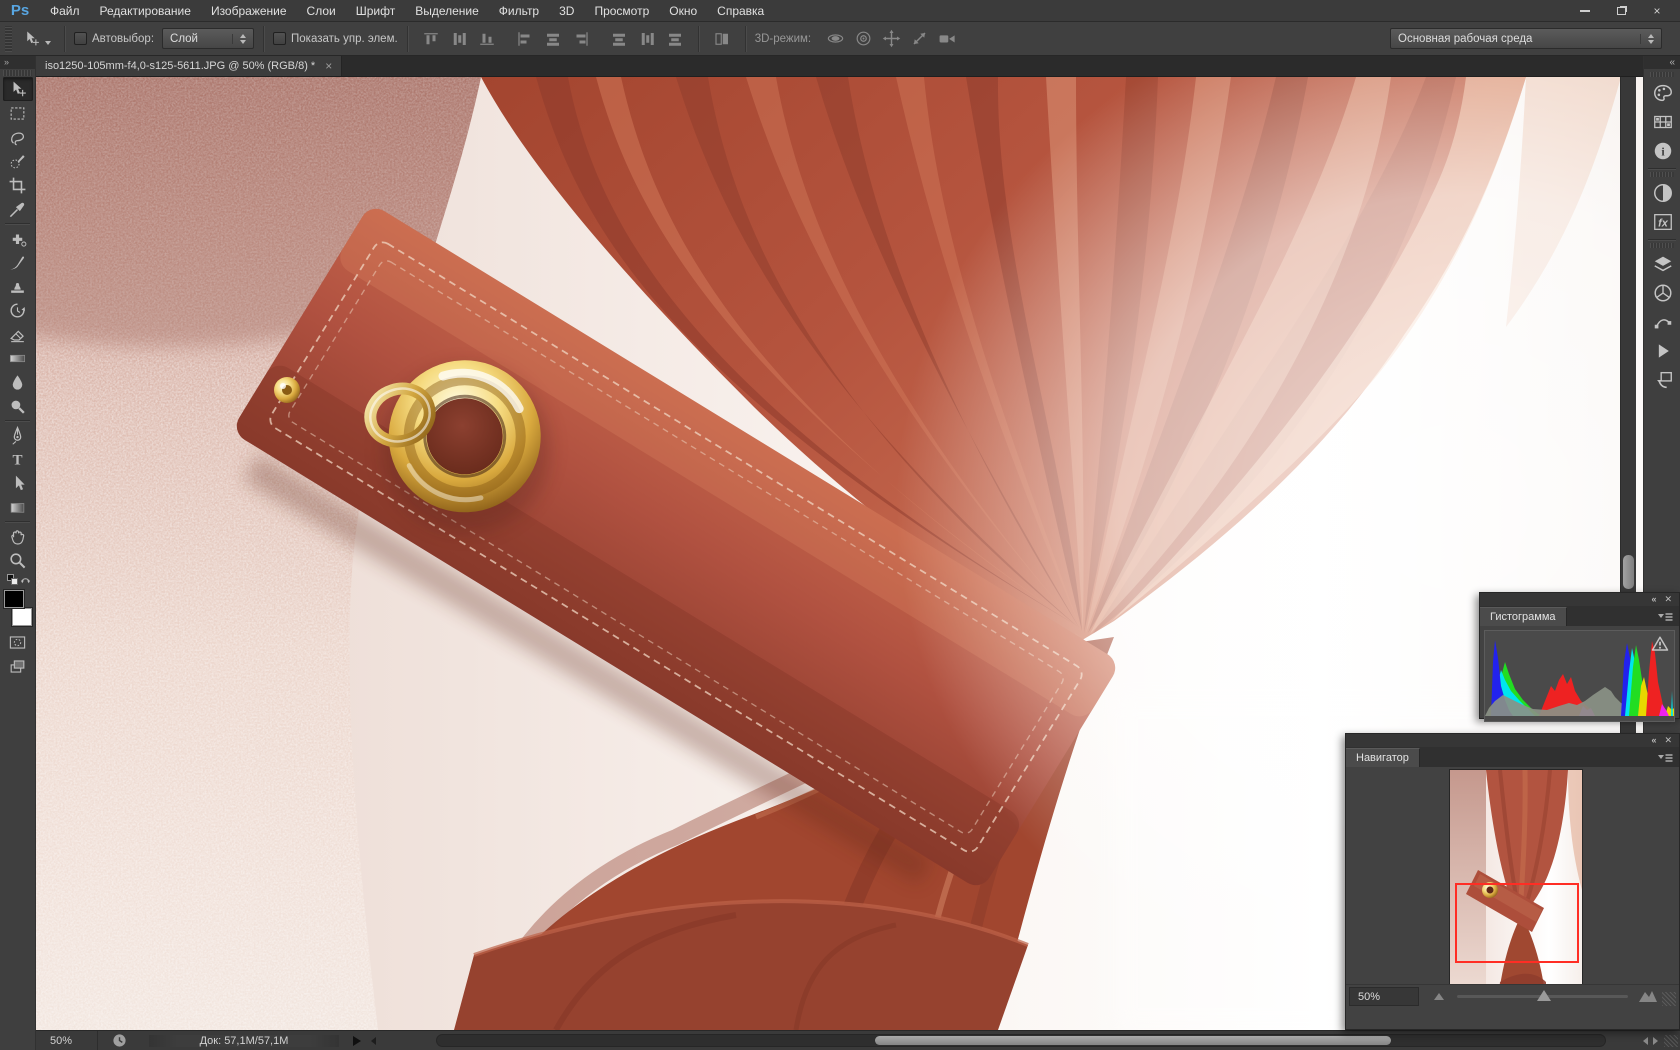  Describe the element at coordinates (1645, 1041) in the screenshot. I see `scroll-left-icon` at that location.